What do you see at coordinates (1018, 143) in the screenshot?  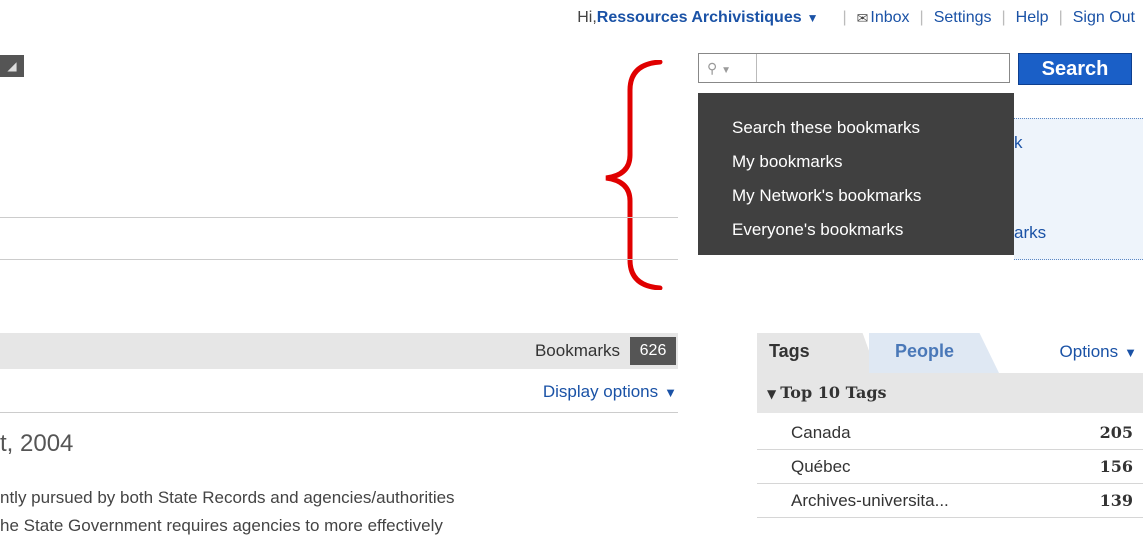 I see `side-link: k` at bounding box center [1018, 143].